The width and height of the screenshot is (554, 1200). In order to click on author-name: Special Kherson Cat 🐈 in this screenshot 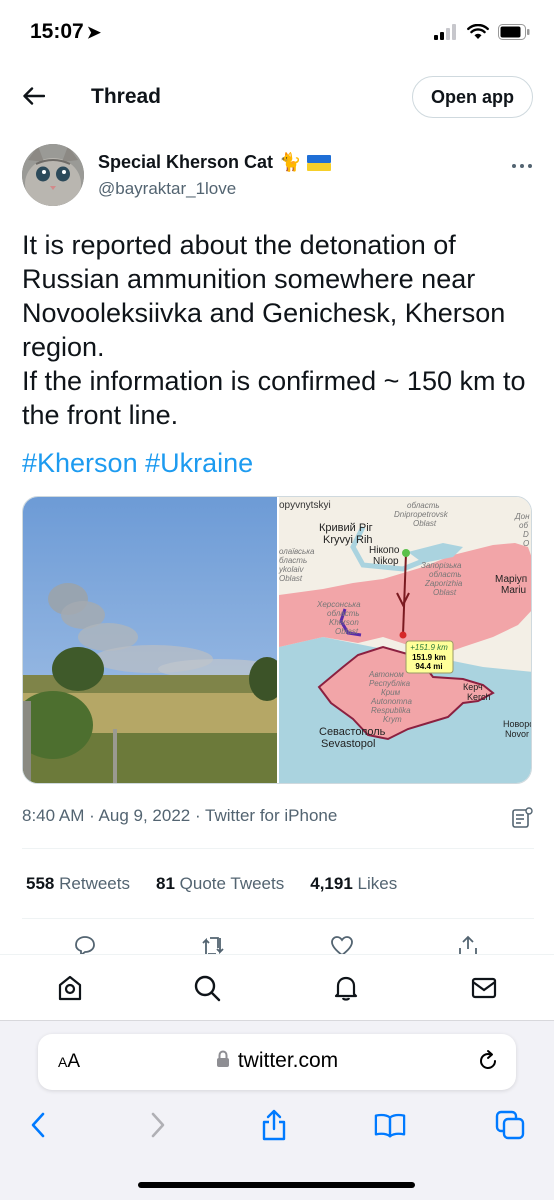, I will do `click(215, 162)`.